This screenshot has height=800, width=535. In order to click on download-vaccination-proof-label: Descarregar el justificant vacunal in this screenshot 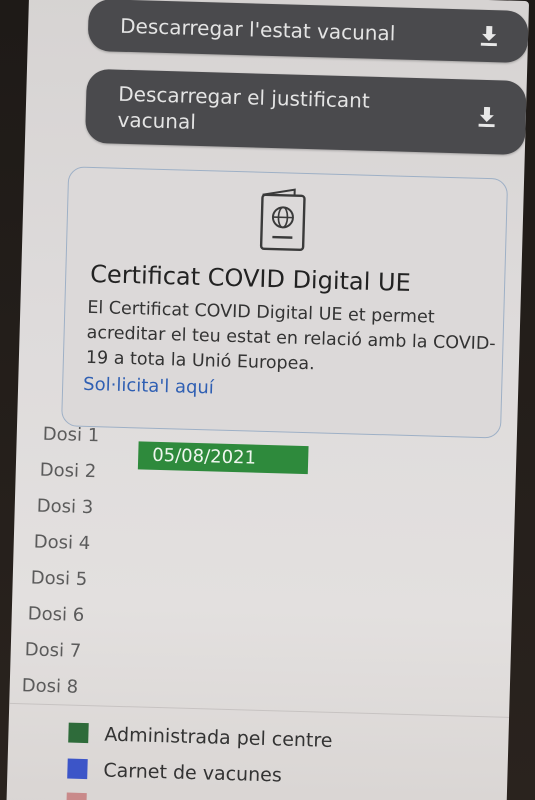, I will do `click(244, 107)`.